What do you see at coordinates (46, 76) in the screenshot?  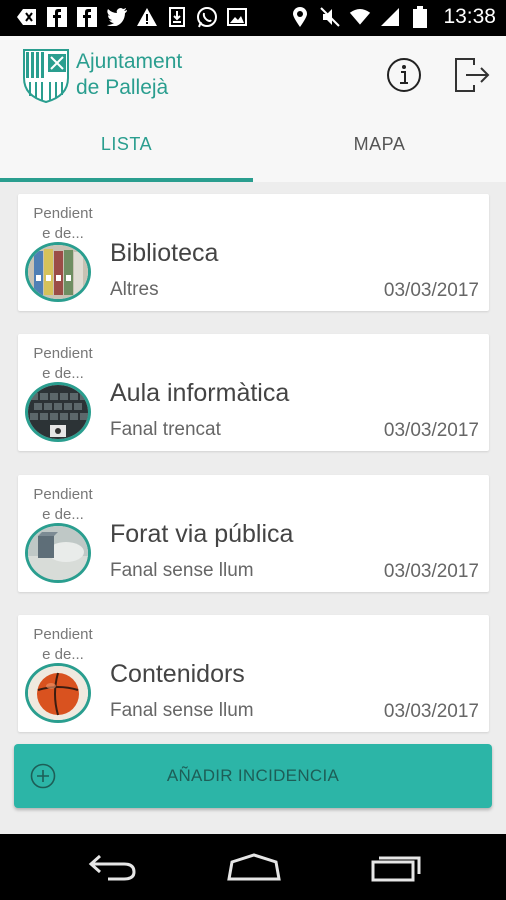 I see `town-logo` at bounding box center [46, 76].